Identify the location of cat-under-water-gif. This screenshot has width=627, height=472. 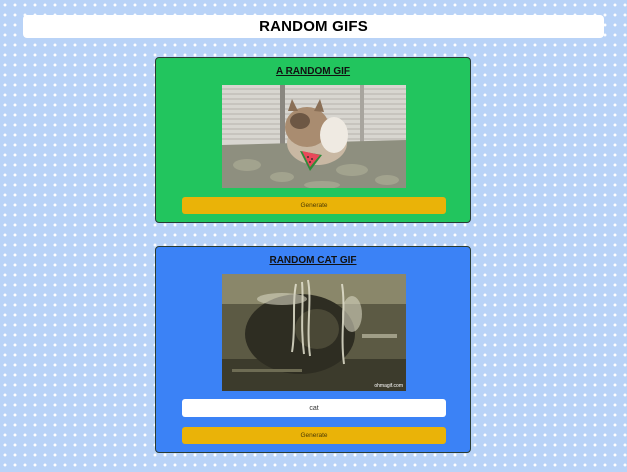
(314, 332).